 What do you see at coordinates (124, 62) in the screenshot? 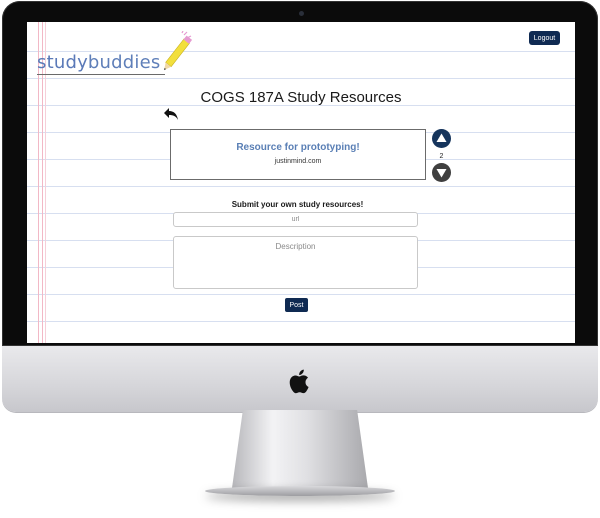
I see `logo-text-buddies: buddies` at bounding box center [124, 62].